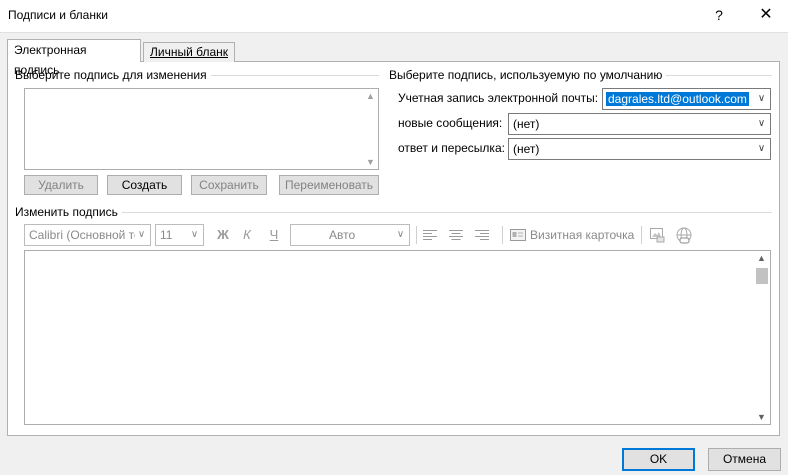  What do you see at coordinates (451, 148) in the screenshot?
I see `replies-label: ответ и пересылка:` at bounding box center [451, 148].